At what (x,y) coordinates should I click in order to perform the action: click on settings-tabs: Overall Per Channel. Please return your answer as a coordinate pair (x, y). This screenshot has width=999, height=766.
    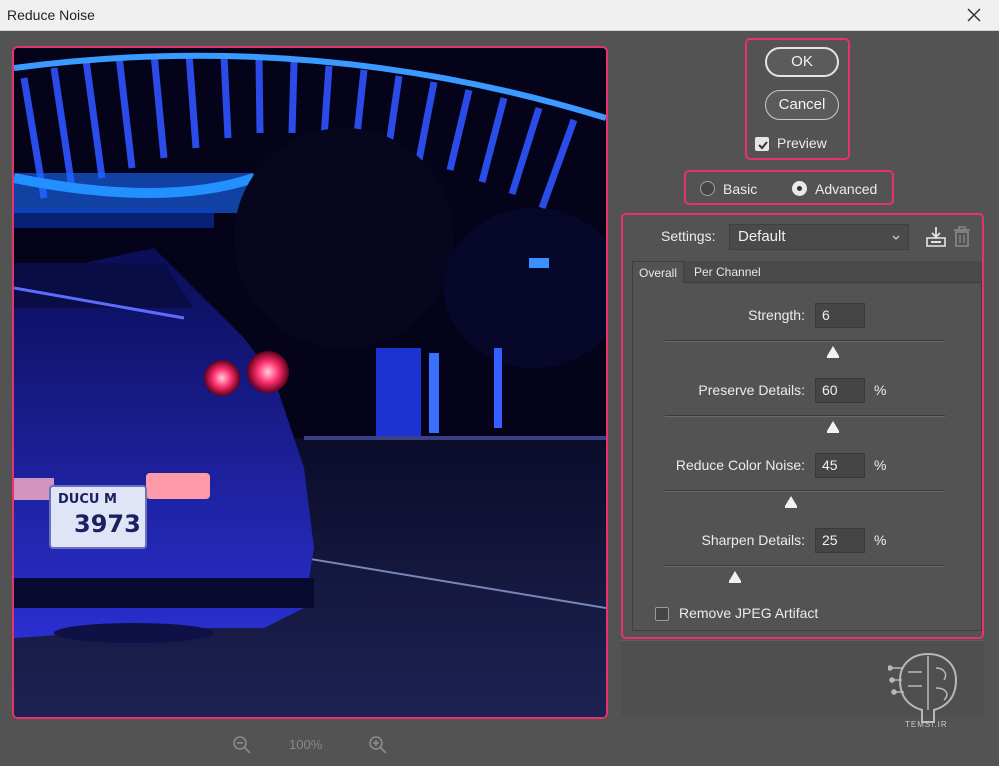
    Looking at the image, I should click on (807, 272).